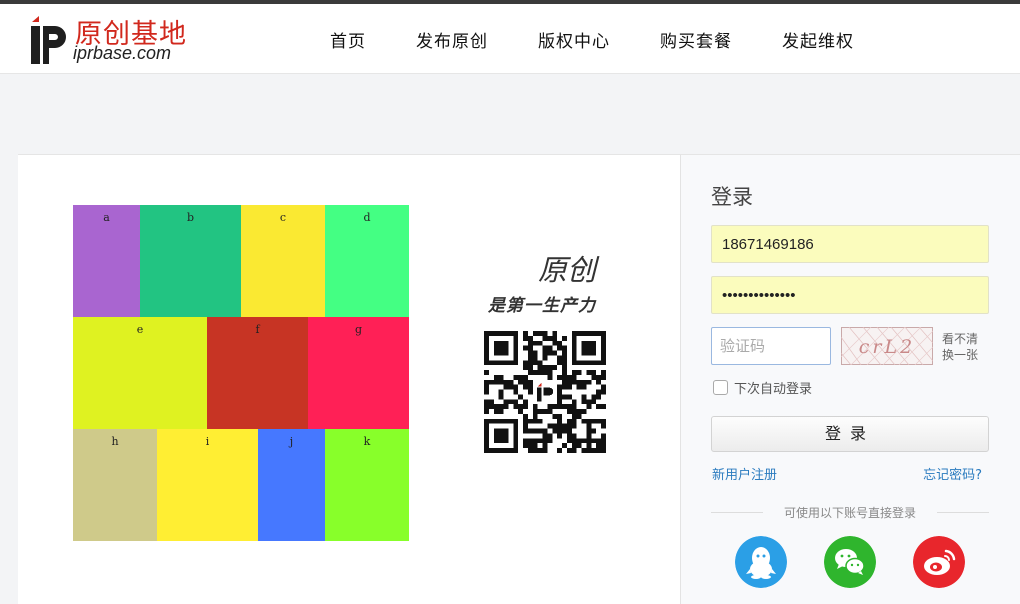 This screenshot has width=1020, height=604. What do you see at coordinates (850, 434) in the screenshot?
I see `login-button: 登录` at bounding box center [850, 434].